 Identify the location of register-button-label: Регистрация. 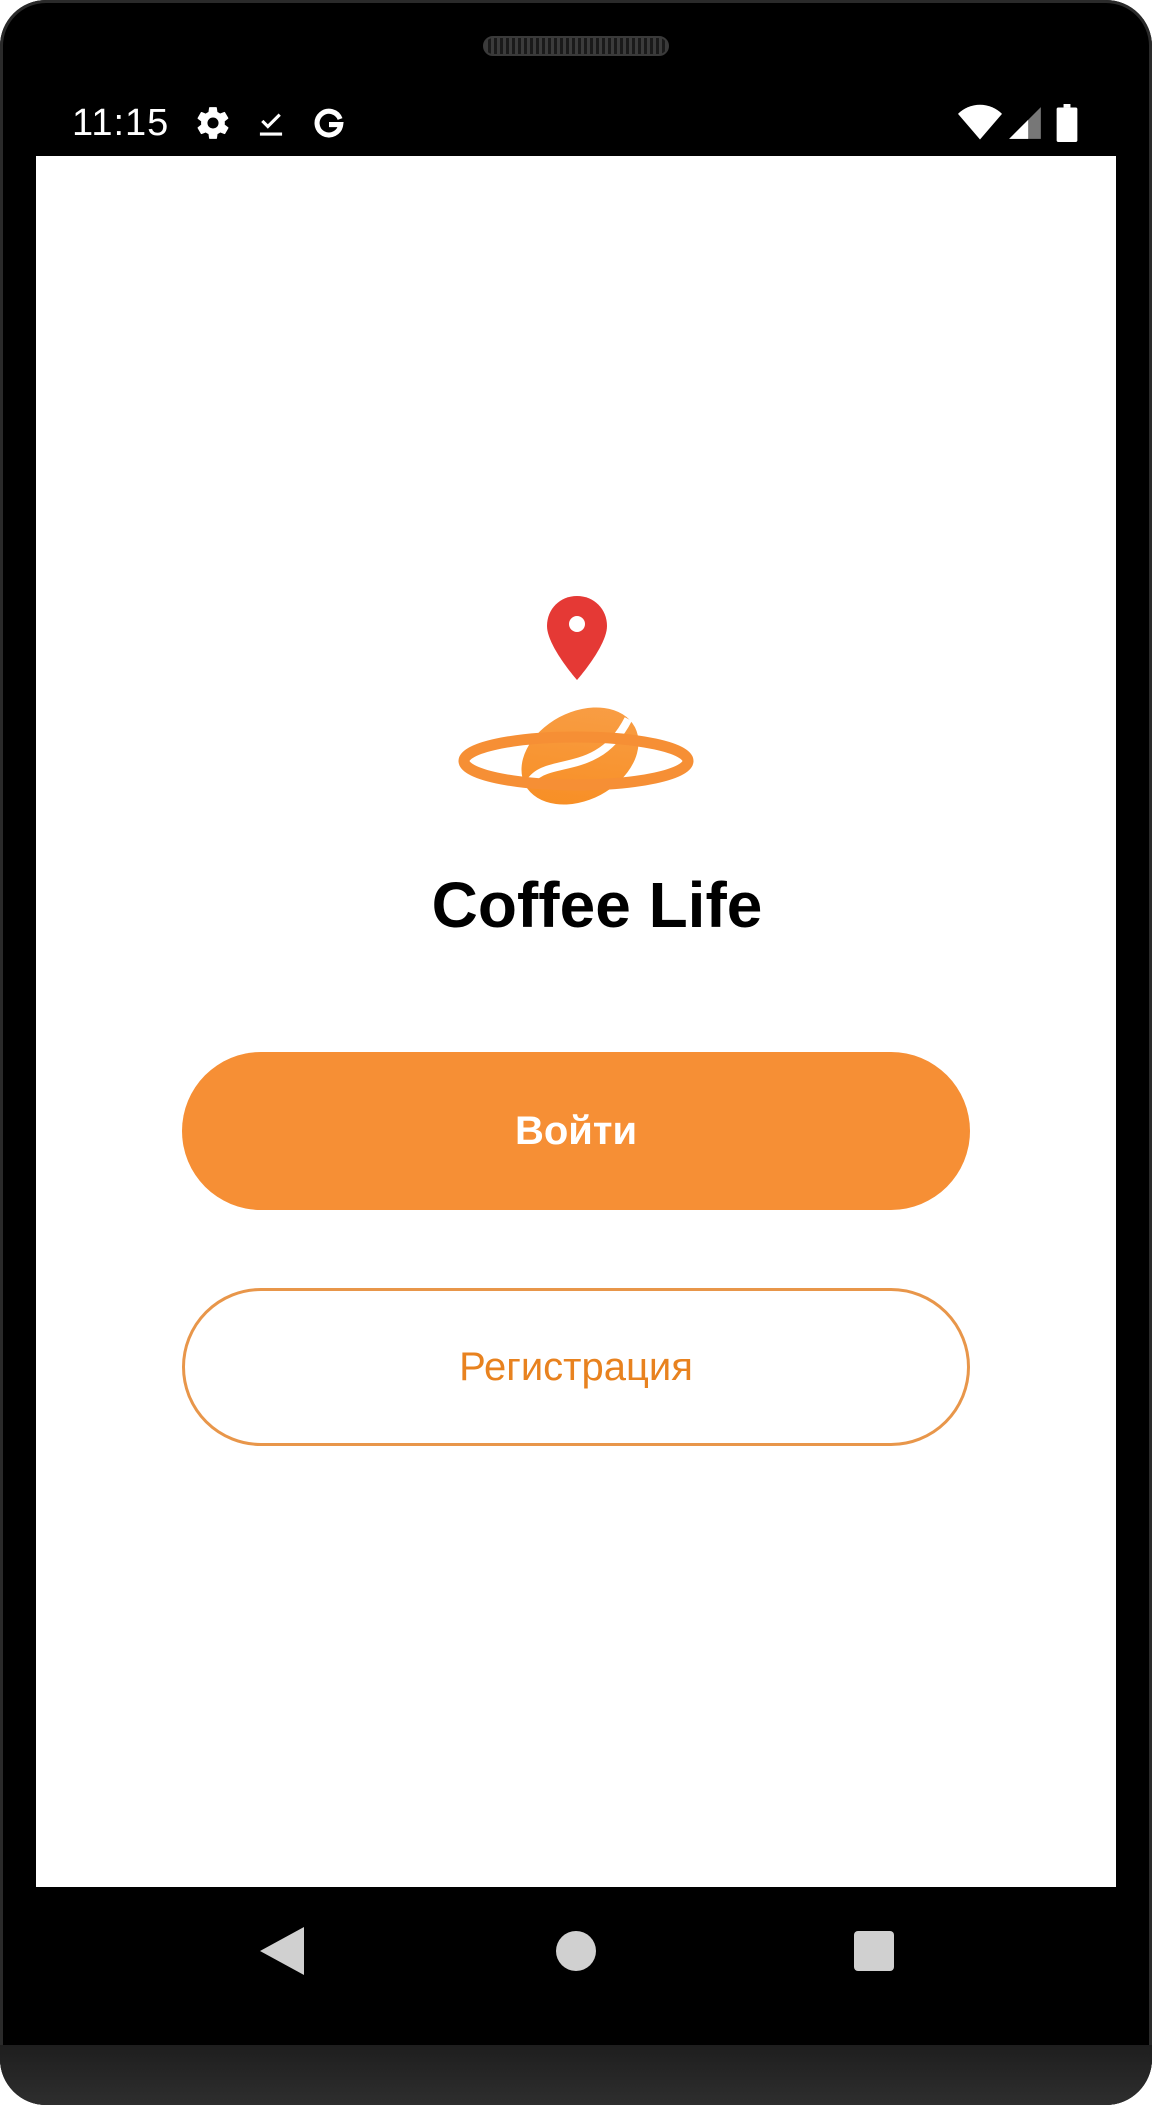
(576, 1366).